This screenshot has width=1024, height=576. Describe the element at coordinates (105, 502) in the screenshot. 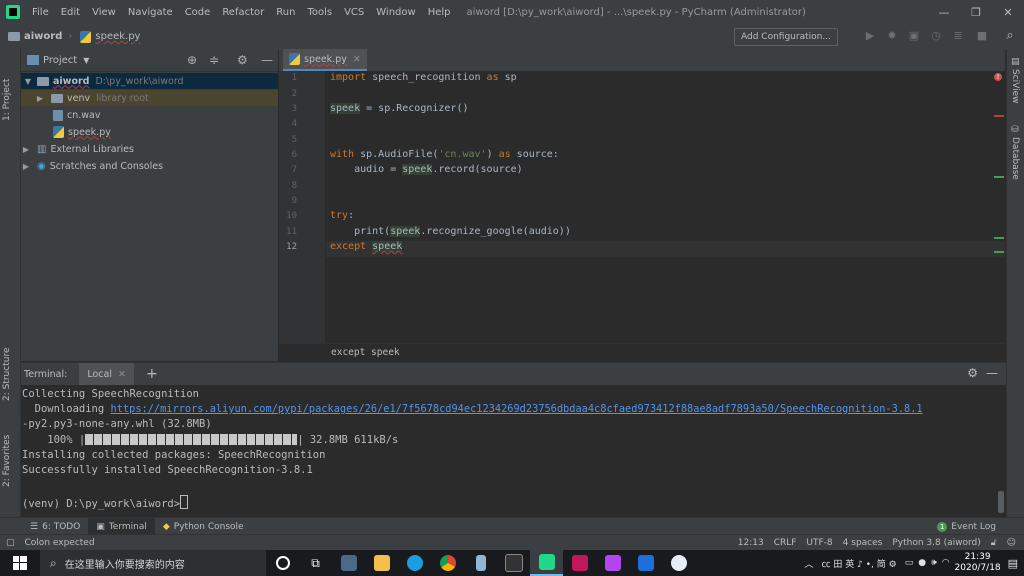

I see `terminal-prompt: (venv) D:\py_work\aiword>` at that location.